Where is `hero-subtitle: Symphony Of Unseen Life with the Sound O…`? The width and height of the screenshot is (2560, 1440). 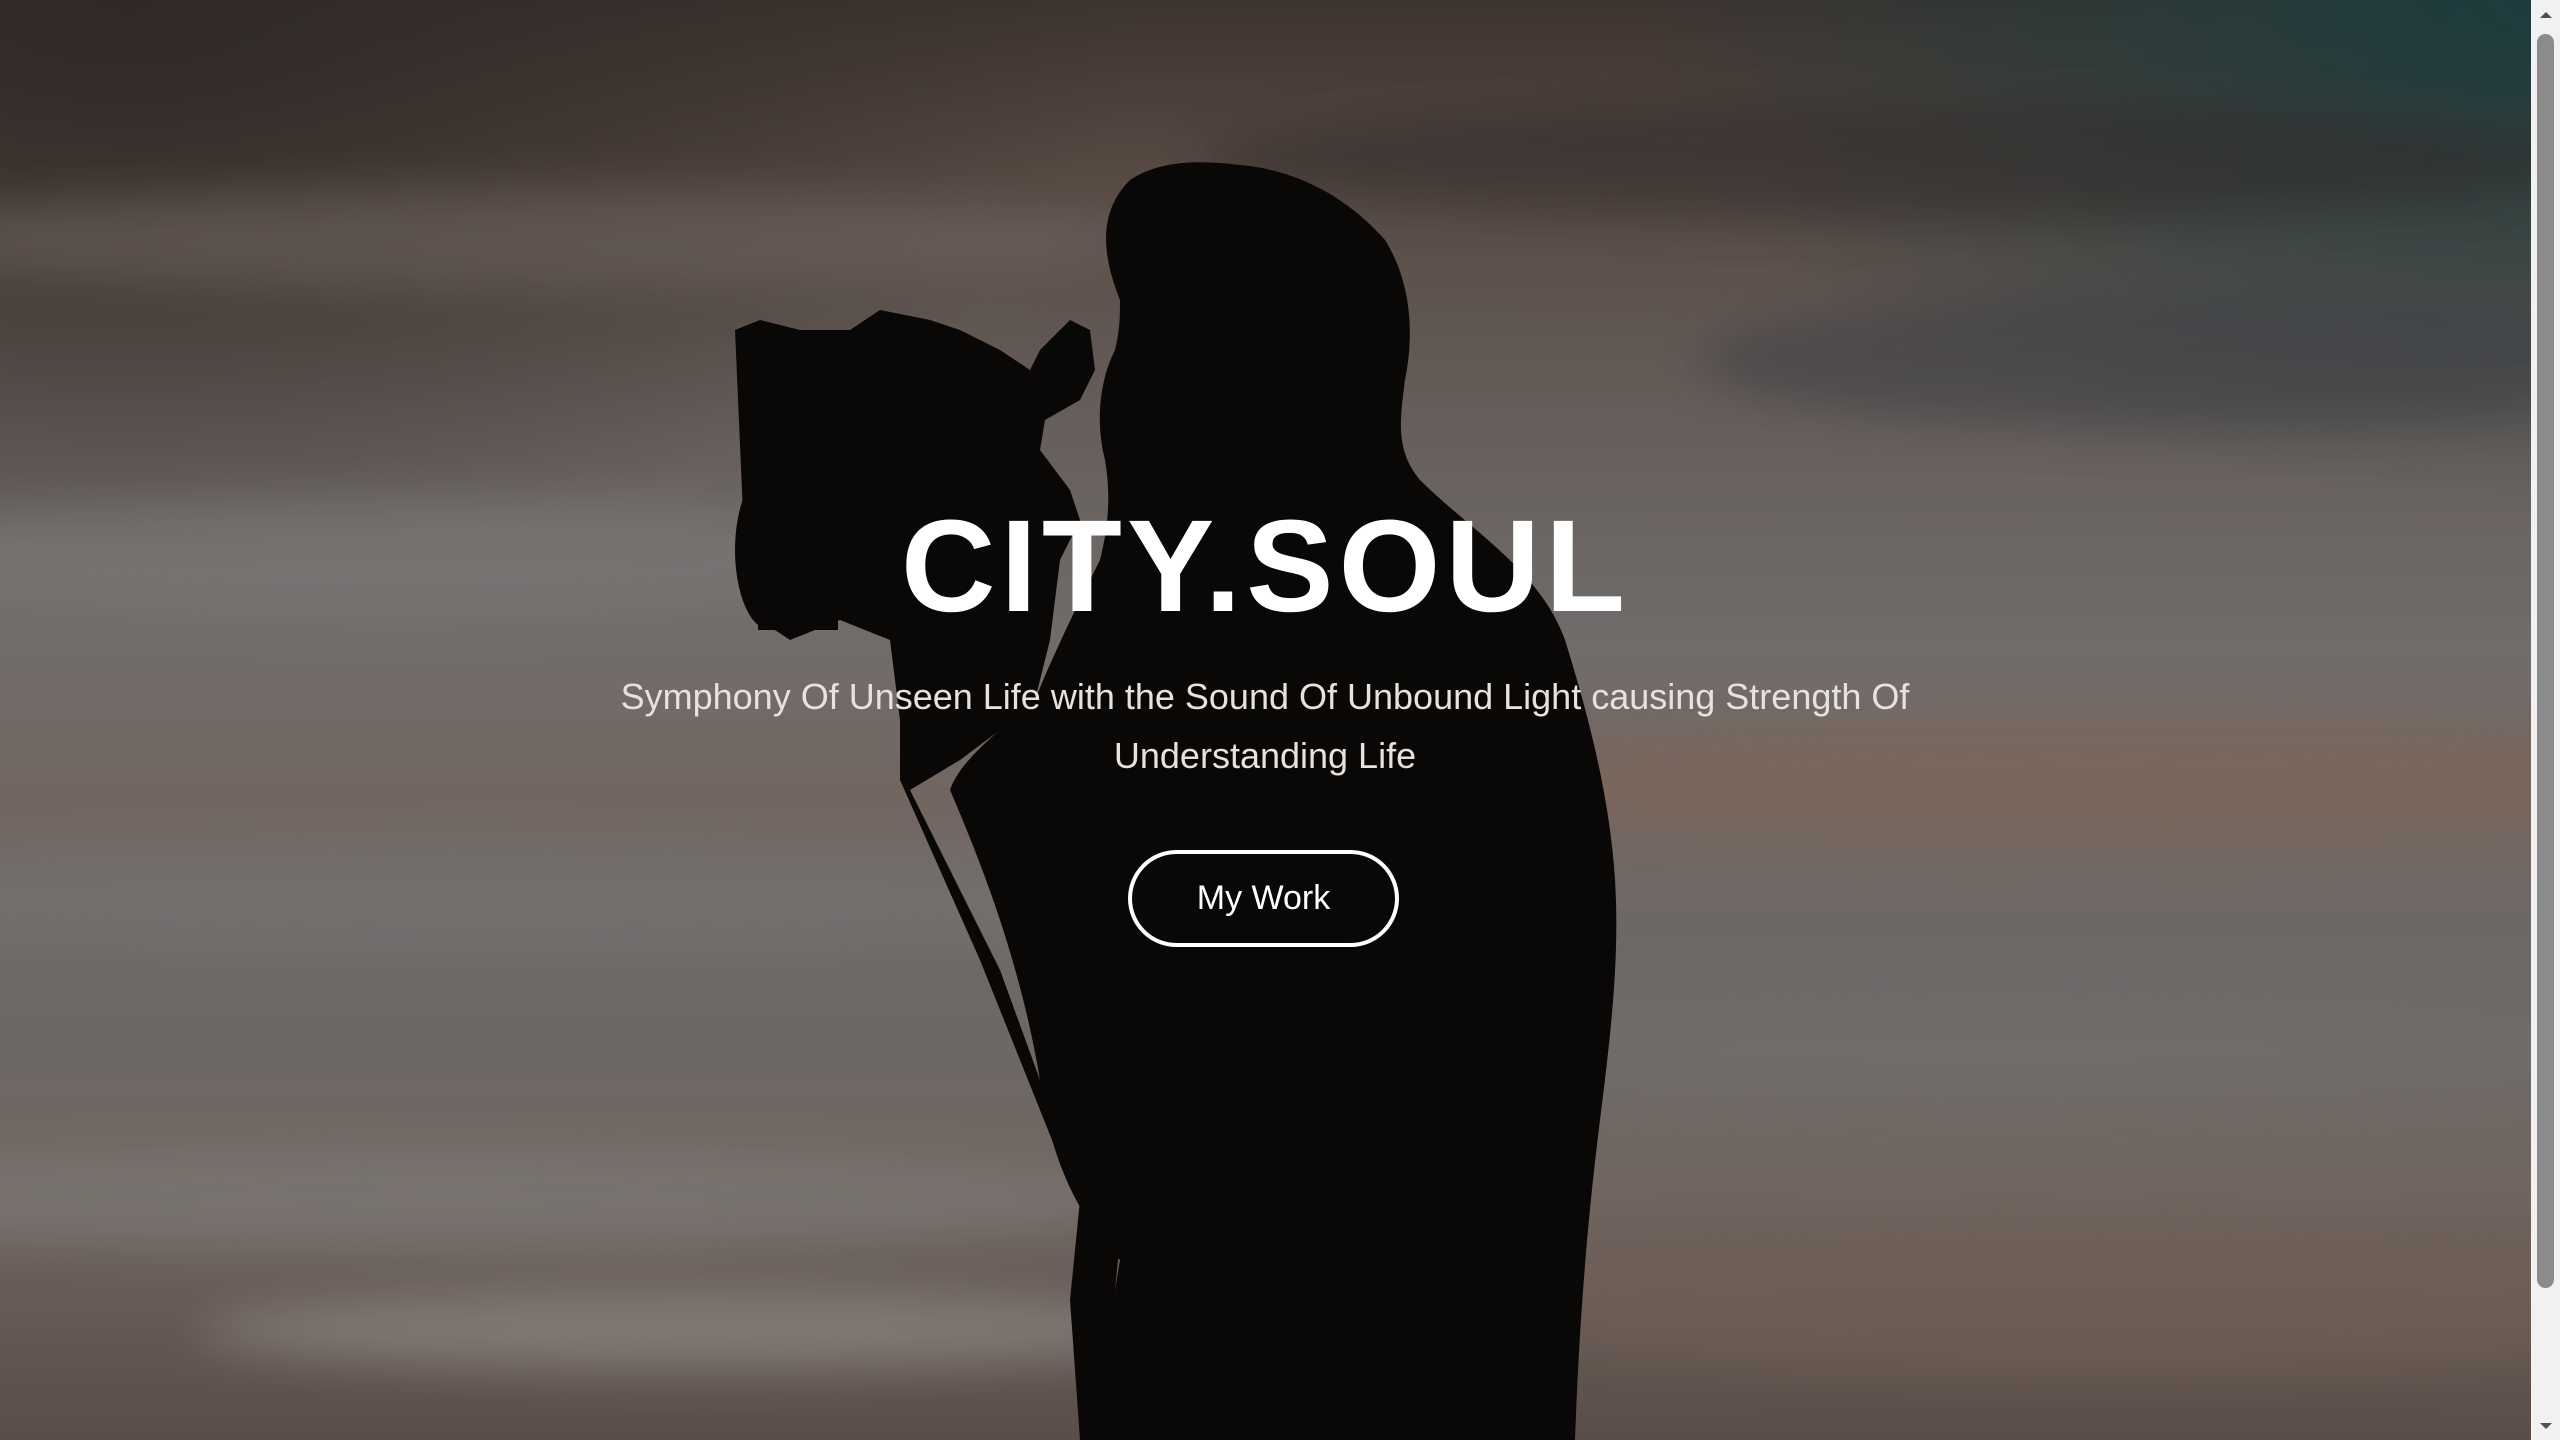 hero-subtitle: Symphony Of Unseen Life with the Sound O… is located at coordinates (1265, 726).